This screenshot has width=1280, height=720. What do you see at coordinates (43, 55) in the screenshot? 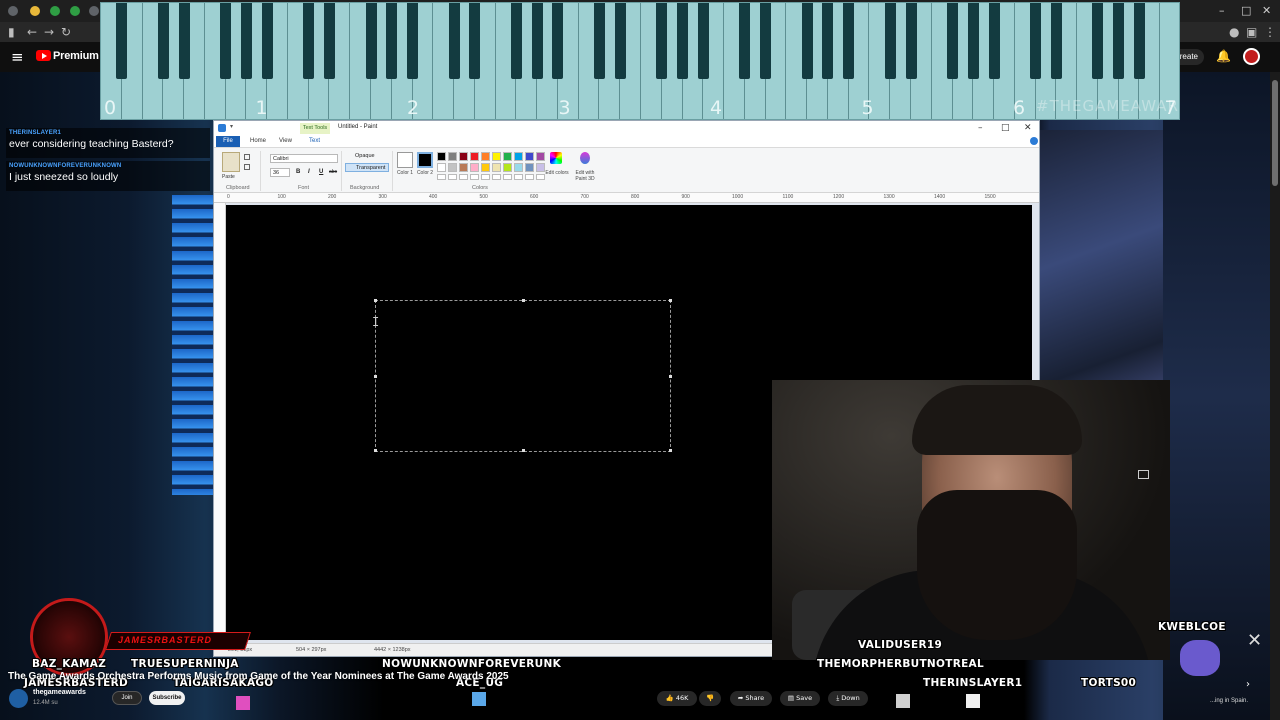
I see `youtube-logo-icon` at bounding box center [43, 55].